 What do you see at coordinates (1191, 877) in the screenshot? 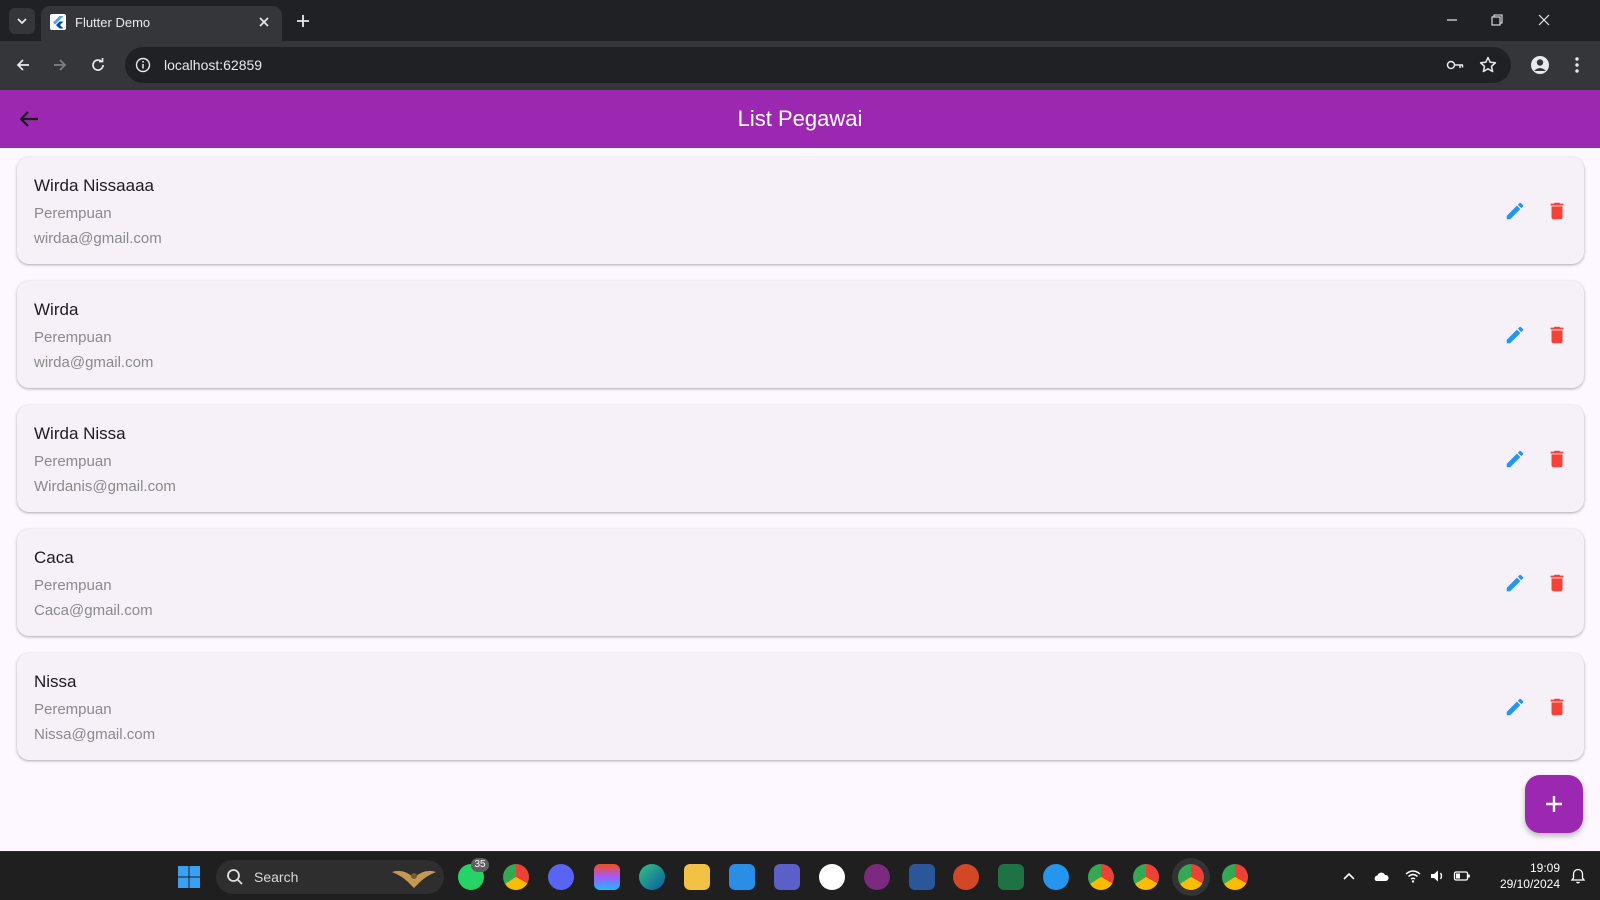
I see `chrome-active-app-icon` at bounding box center [1191, 877].